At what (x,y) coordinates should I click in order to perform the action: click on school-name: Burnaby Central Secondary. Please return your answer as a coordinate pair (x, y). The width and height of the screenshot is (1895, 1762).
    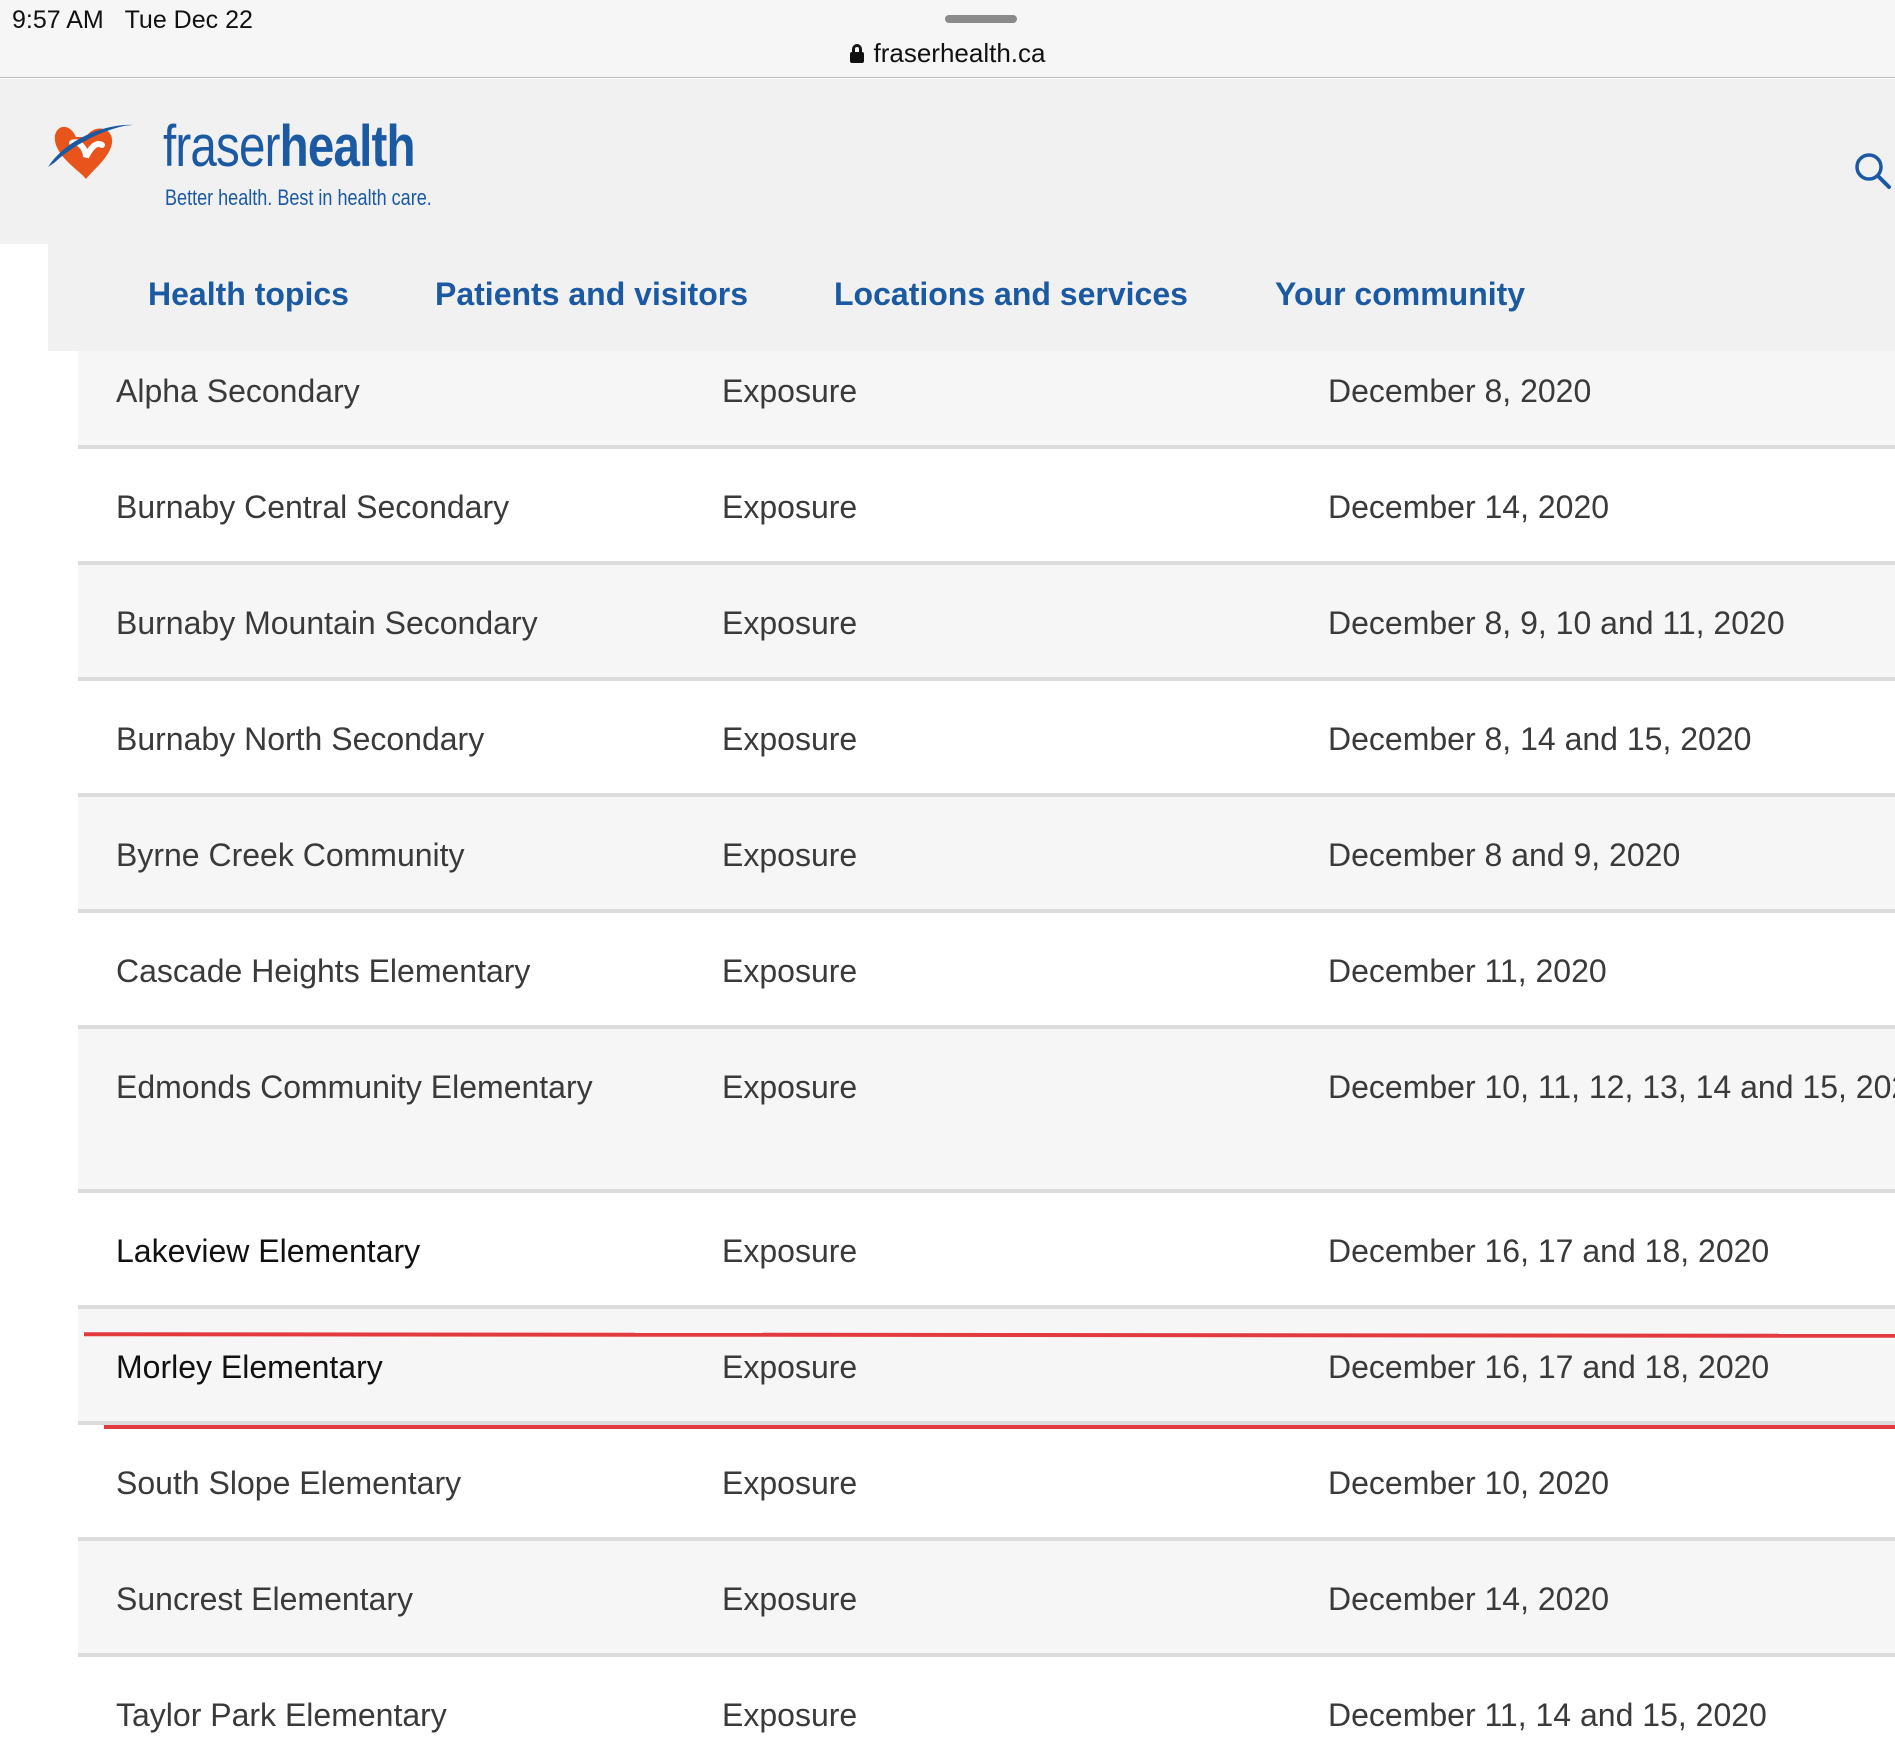
    Looking at the image, I should click on (313, 507).